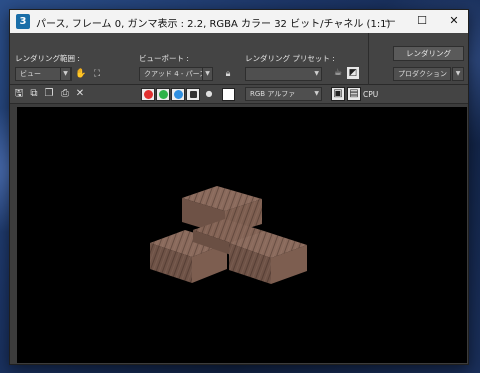 The width and height of the screenshot is (480, 373). Describe the element at coordinates (207, 74) in the screenshot. I see `viewport-dropdown-arrow: ▼` at that location.